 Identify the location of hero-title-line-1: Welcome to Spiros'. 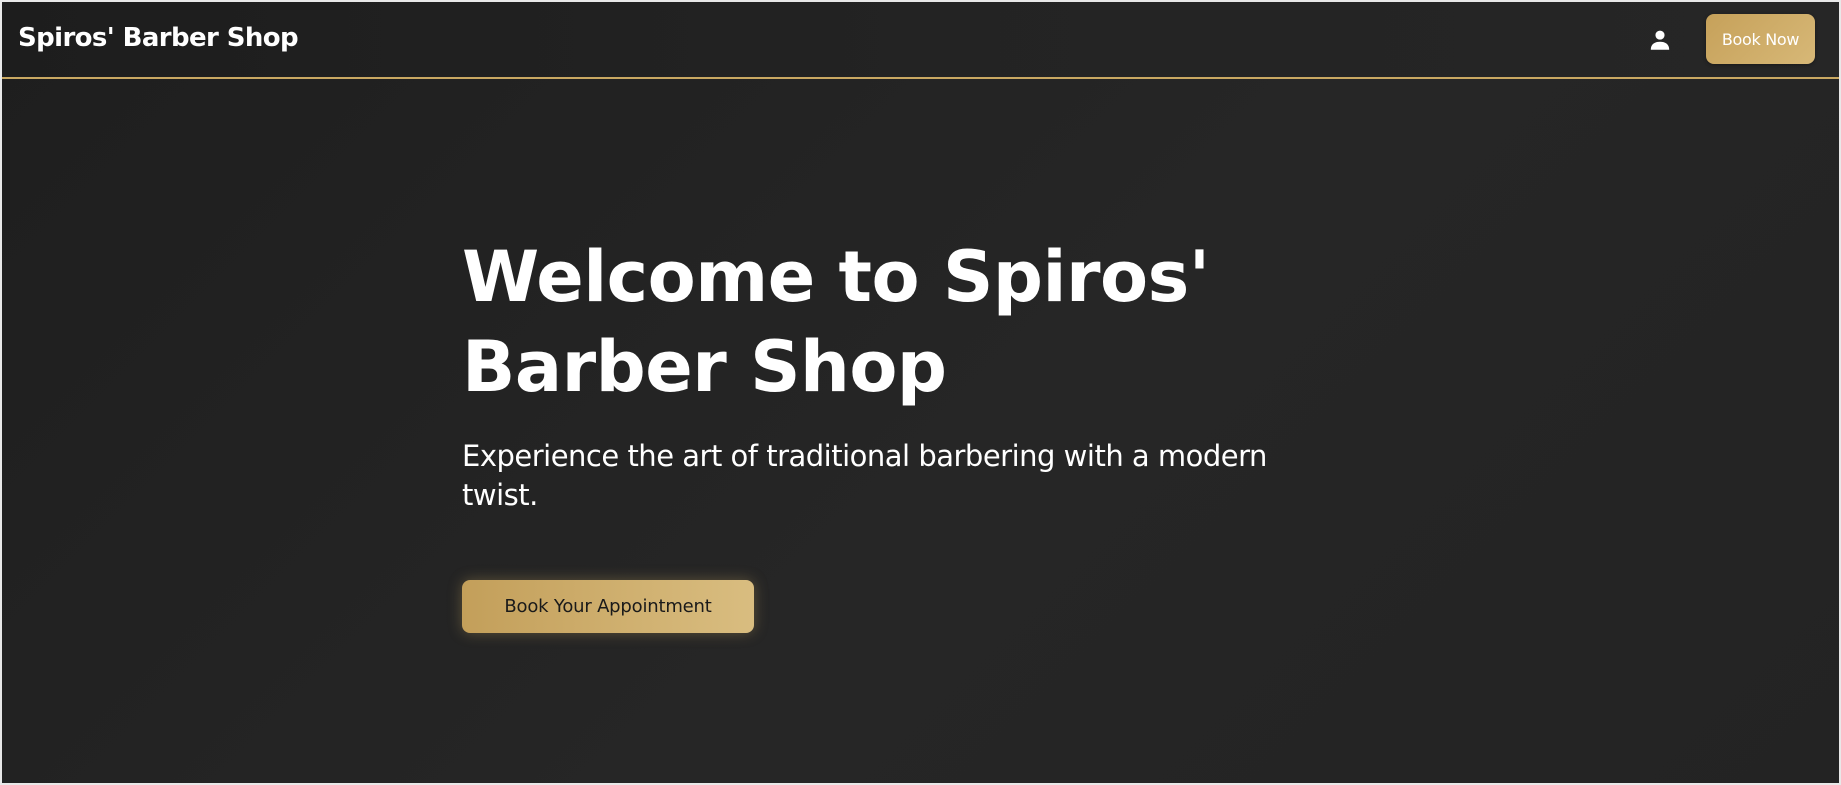
(836, 277).